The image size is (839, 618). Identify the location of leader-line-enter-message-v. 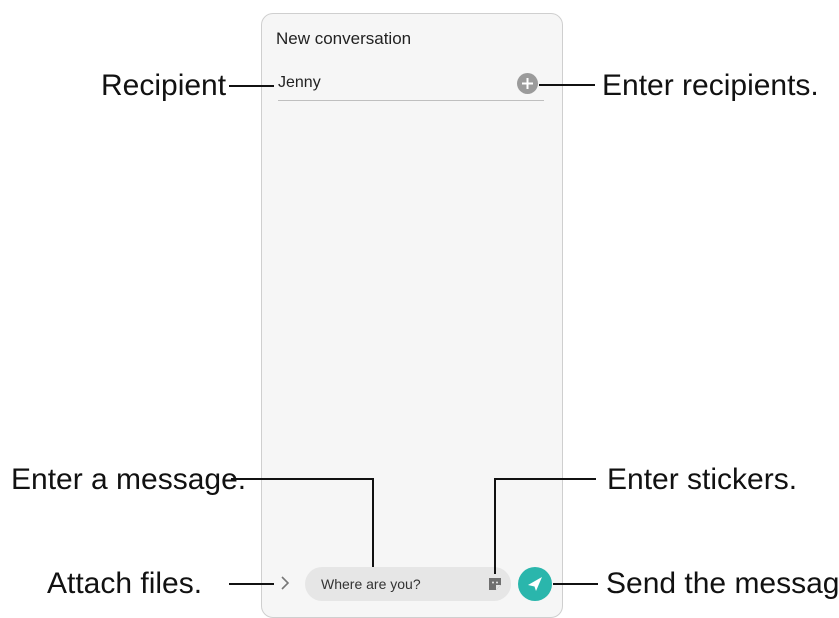
(373, 522).